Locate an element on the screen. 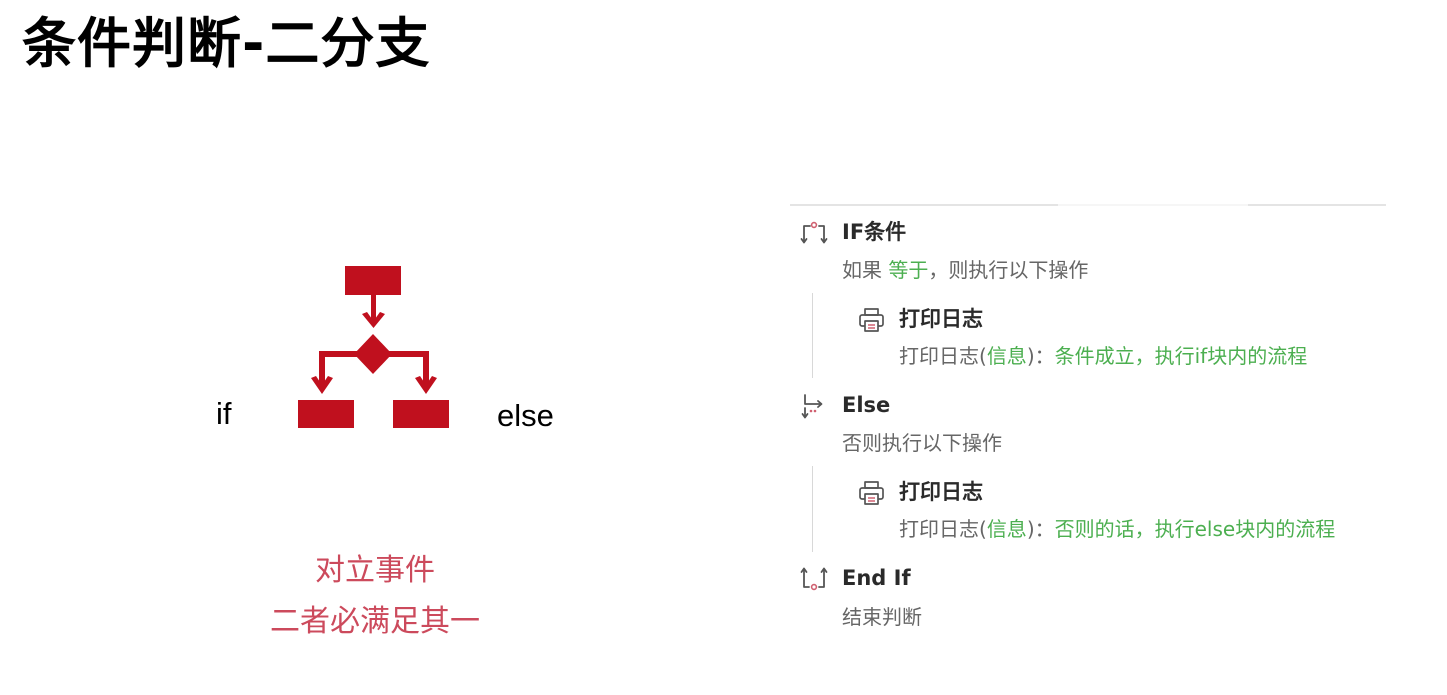 This screenshot has width=1447, height=695. if-label: if is located at coordinates (224, 413).